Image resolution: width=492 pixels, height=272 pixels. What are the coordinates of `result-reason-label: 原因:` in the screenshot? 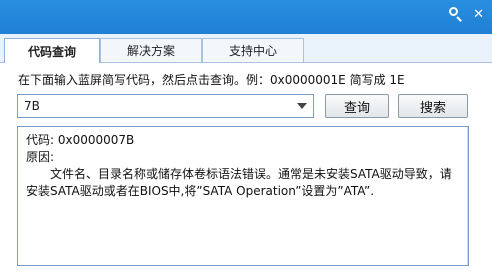 It's located at (40, 157).